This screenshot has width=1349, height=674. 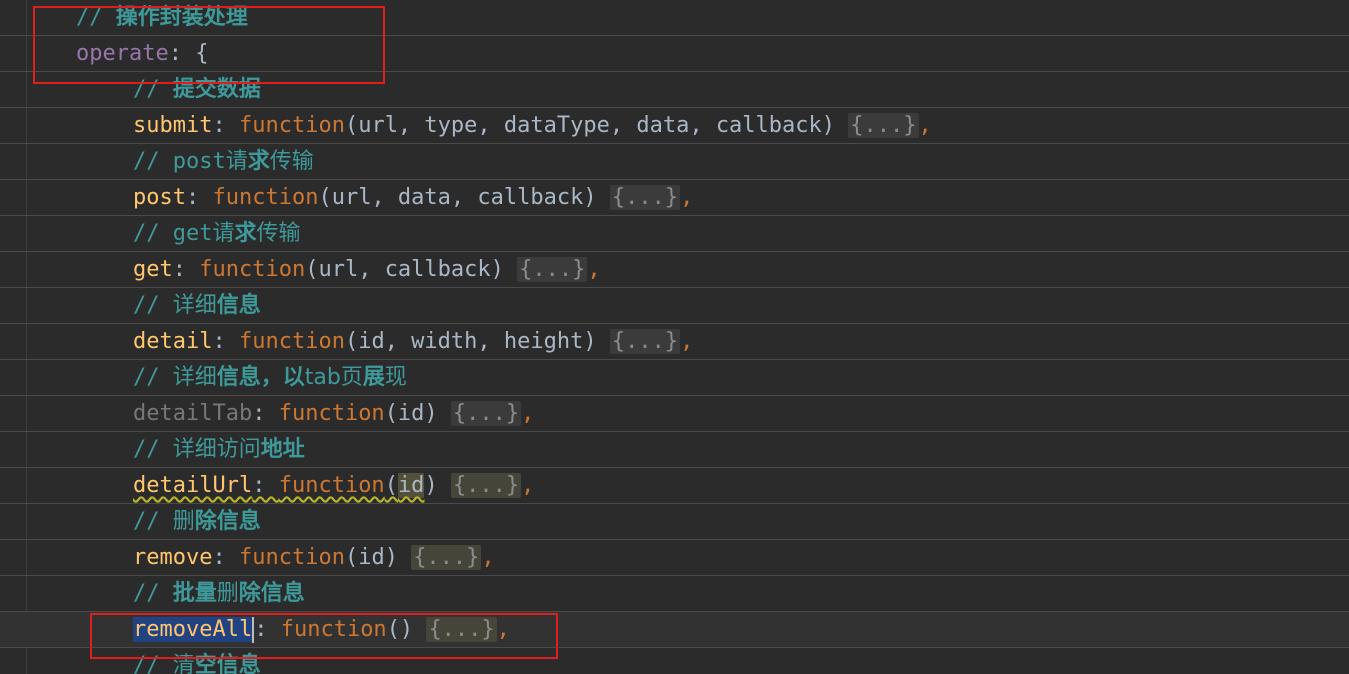 I want to click on selected-property-name: removeAll, so click(x=193, y=629).